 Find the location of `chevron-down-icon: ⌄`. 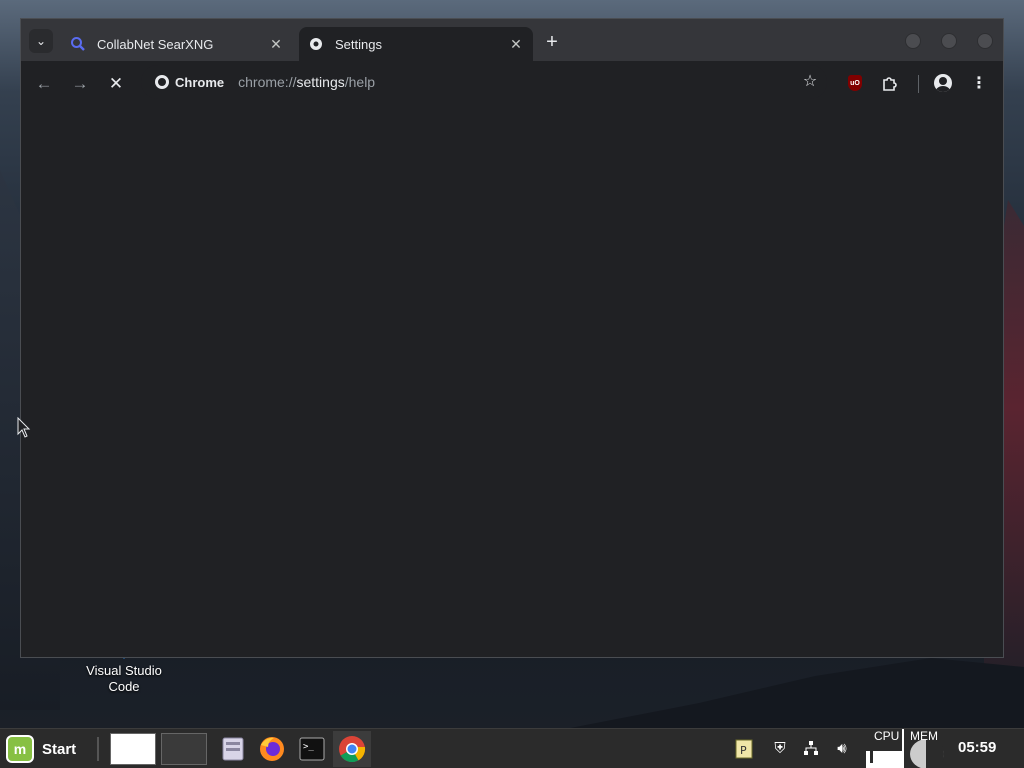

chevron-down-icon: ⌄ is located at coordinates (41, 41).